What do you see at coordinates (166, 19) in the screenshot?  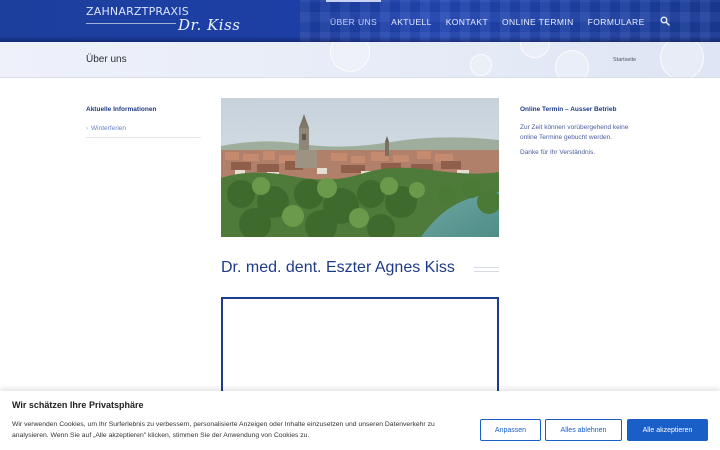 I see `site-logo: ZAHNARZTPRAXIS Dr. Kiss` at bounding box center [166, 19].